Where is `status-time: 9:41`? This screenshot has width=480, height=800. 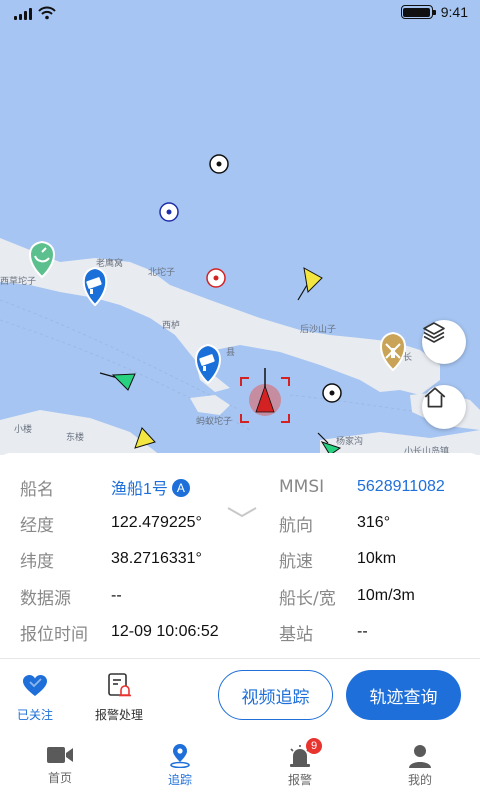
status-time: 9:41 is located at coordinates (454, 12).